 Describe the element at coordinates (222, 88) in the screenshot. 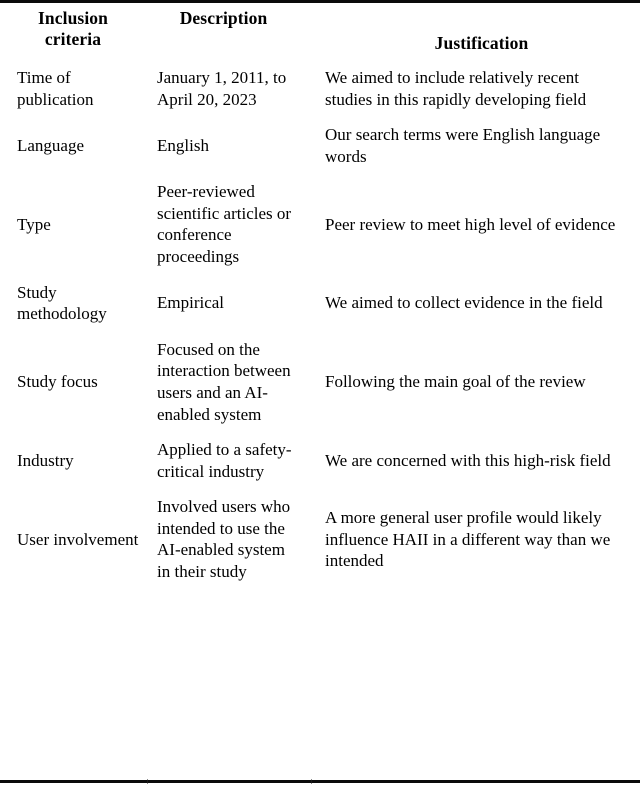

I see `cell-description: January 1, 2011, to April 20, 2023` at that location.